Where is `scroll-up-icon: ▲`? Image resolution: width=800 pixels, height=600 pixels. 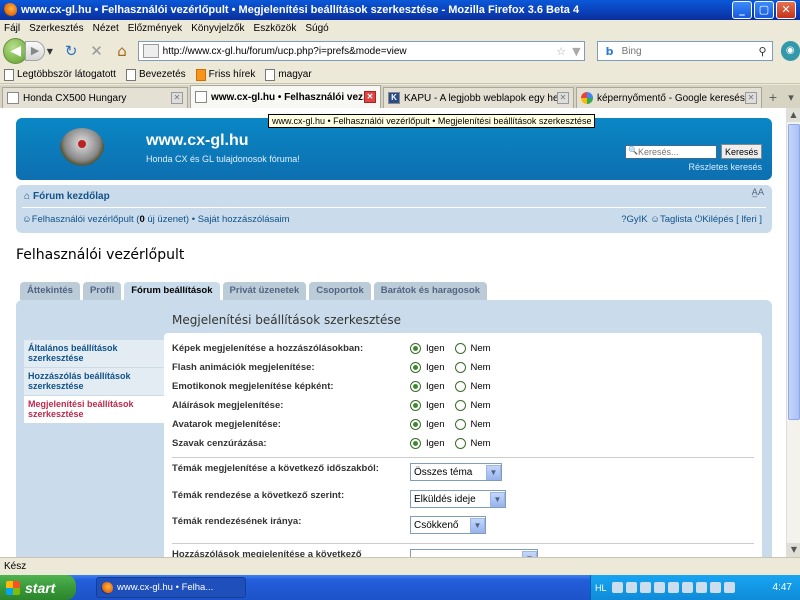 scroll-up-icon: ▲ is located at coordinates (793, 115).